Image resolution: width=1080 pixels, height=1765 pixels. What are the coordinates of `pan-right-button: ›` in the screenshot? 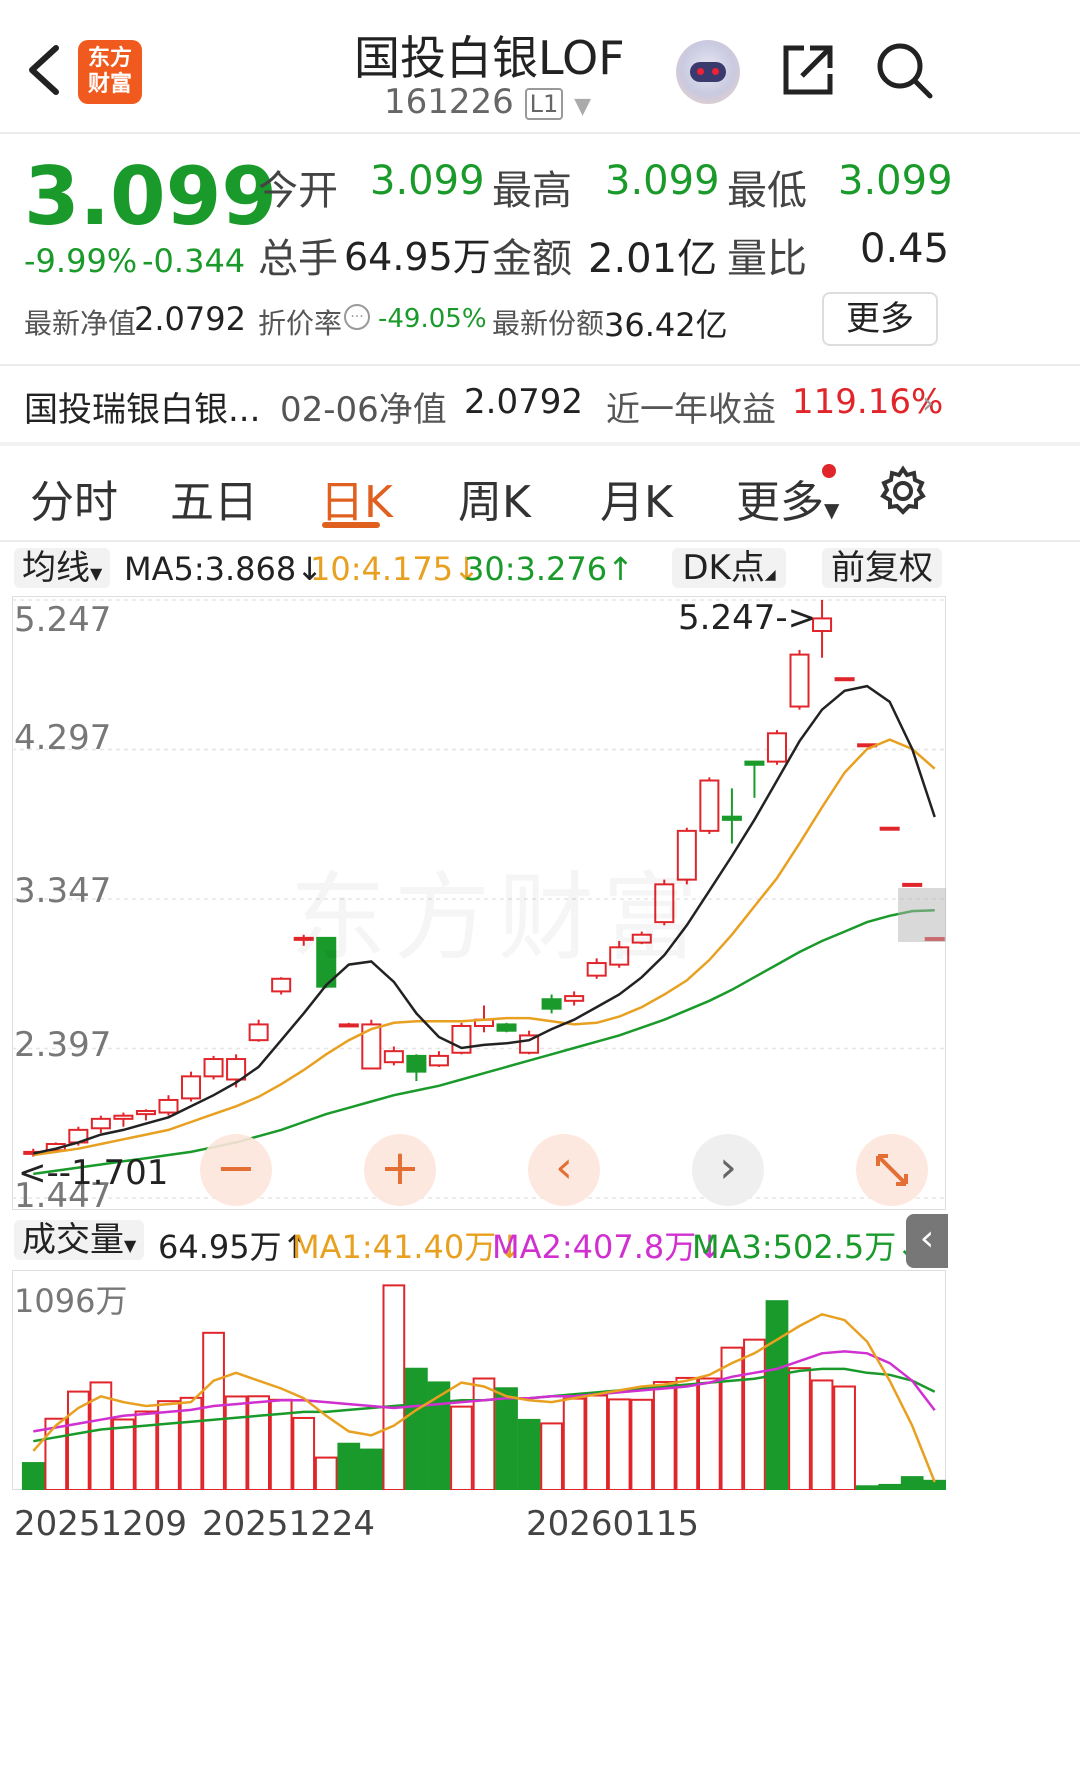 It's located at (728, 1170).